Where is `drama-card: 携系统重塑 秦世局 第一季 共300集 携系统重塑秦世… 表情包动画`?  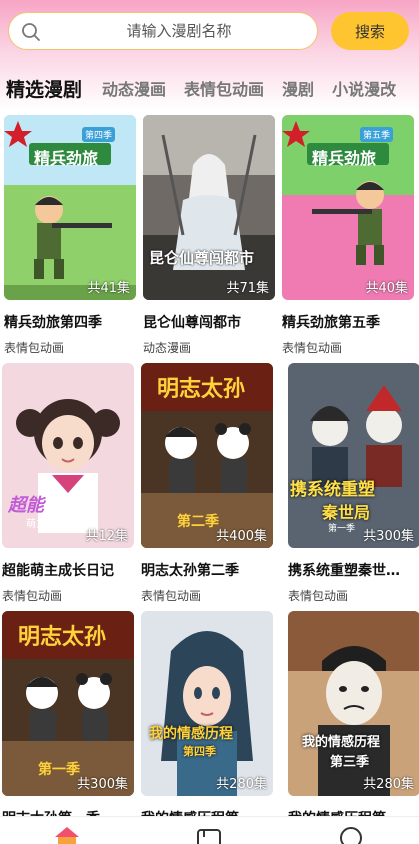 drama-card: 携系统重塑 秦世局 第一季 共300集 携系统重塑秦世… 表情包动画 is located at coordinates (353, 483).